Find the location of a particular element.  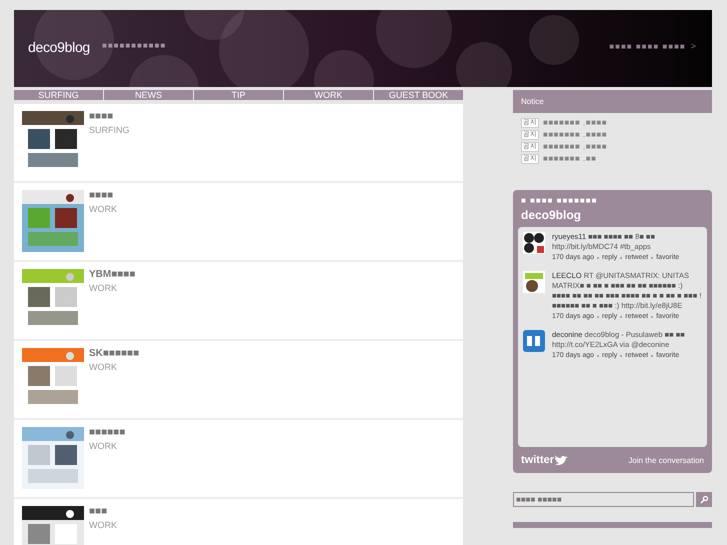

bird-icon is located at coordinates (562, 460).